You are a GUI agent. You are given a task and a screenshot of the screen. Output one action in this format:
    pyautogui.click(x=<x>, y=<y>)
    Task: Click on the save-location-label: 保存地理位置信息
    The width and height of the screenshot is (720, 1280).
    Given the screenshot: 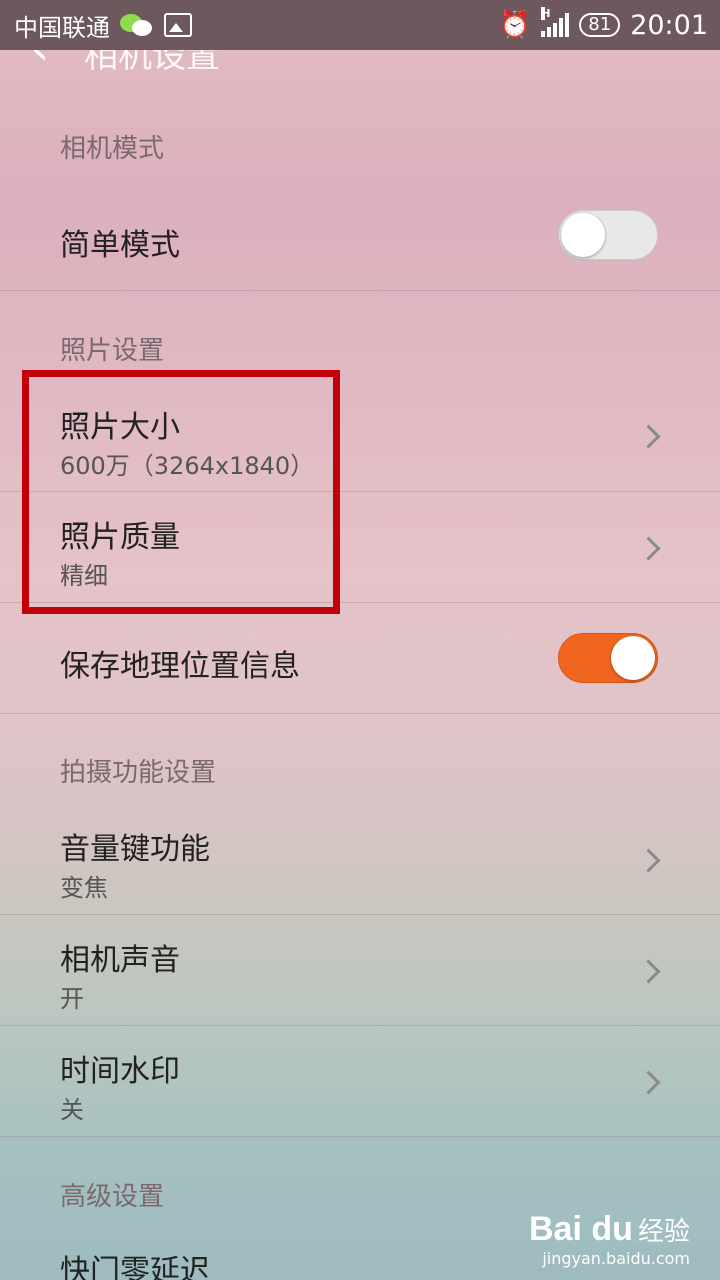 What is the action you would take?
    pyautogui.click(x=180, y=666)
    